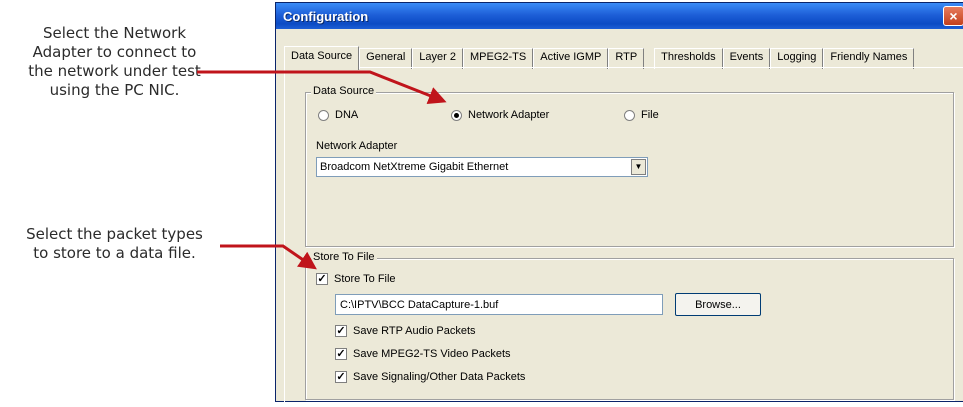  I want to click on network-adapter-select: Broadcom NetXtreme Gigabit Ethernet ▼, so click(482, 167).